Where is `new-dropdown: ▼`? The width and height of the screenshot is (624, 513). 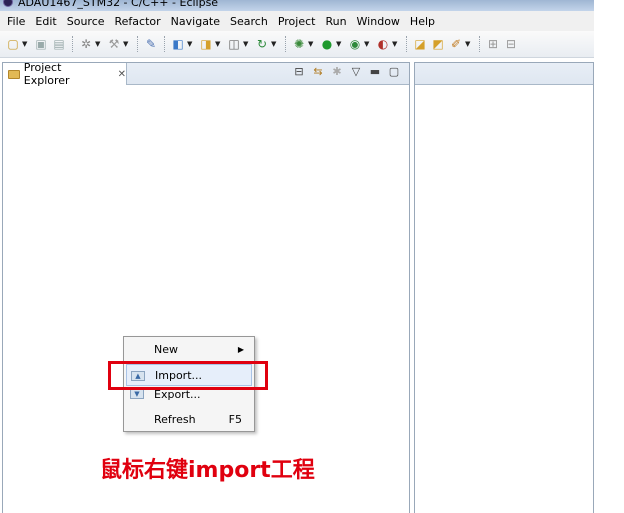
new-dropdown: ▼ is located at coordinates (25, 44).